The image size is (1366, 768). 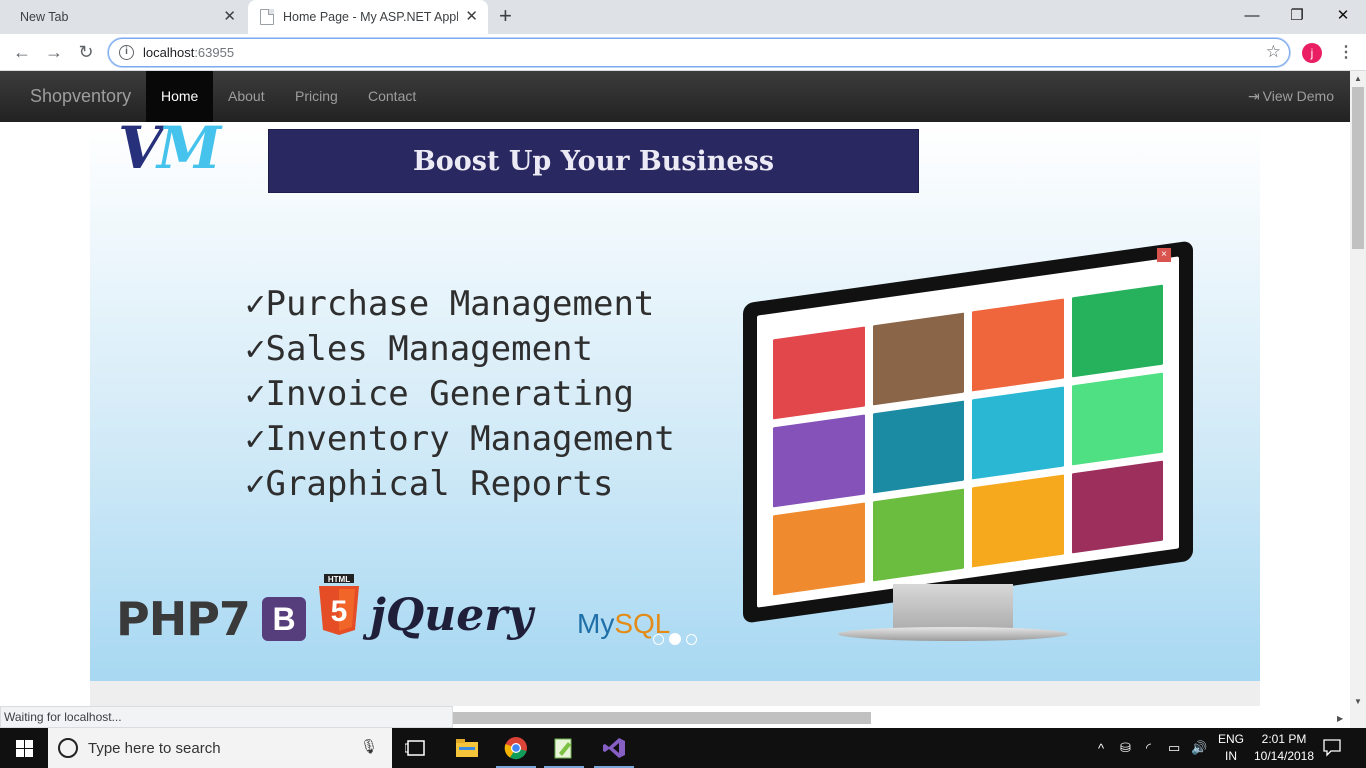 I want to click on html5-logo: HTML 5, so click(x=339, y=605).